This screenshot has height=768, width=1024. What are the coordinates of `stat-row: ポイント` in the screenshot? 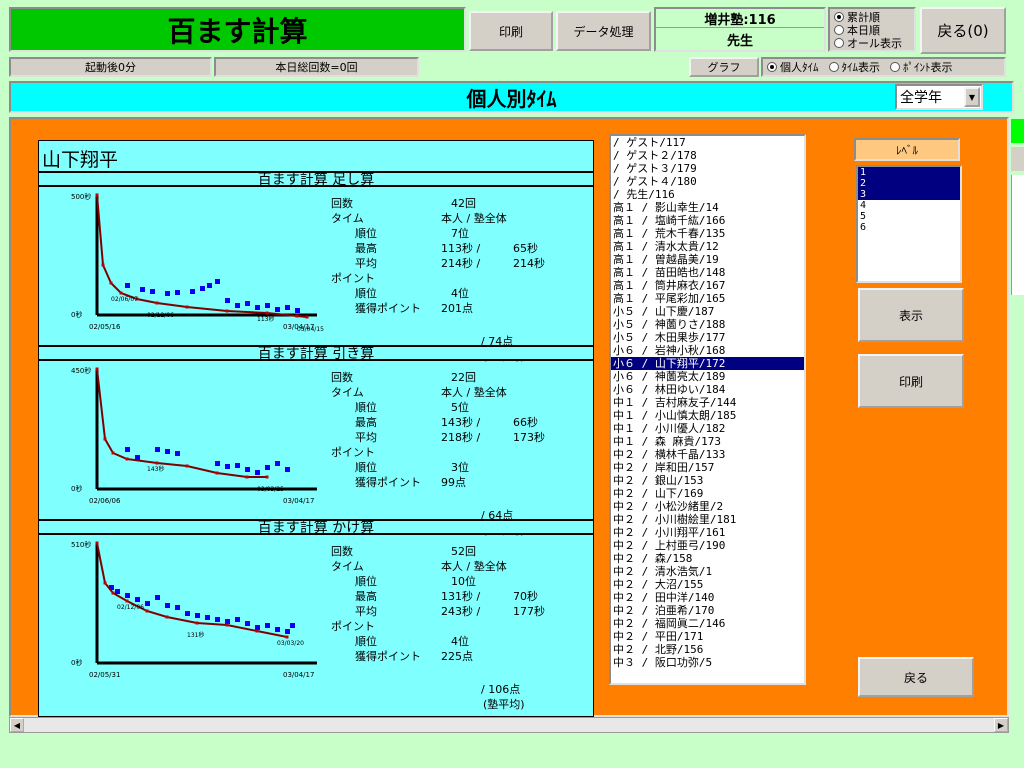 It's located at (451, 451).